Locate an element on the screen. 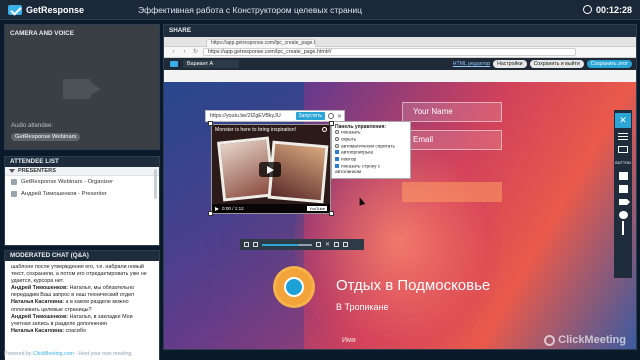 The width and height of the screenshot is (640, 360). checkbox-related: показать строку с автолинком is located at coordinates (371, 170).